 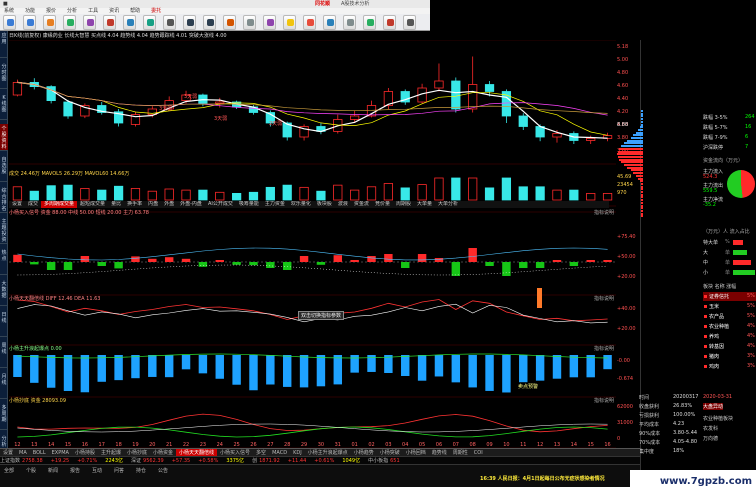 I want to click on toolbar-button-grid, so click(x=89, y=22).